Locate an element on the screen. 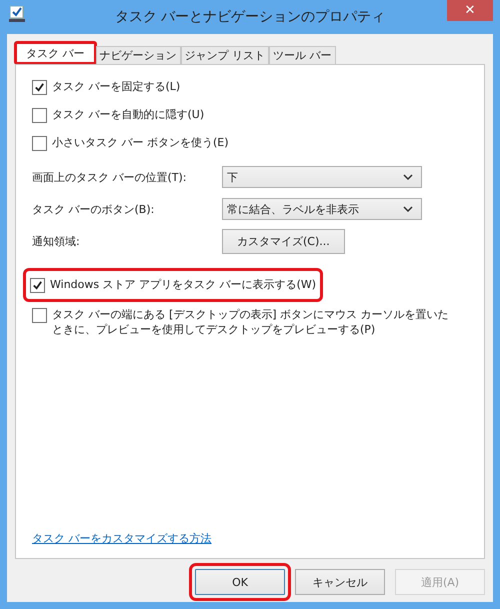 The image size is (500, 609). help-link: タスク バーをカスタマイズする方法 is located at coordinates (122, 538).